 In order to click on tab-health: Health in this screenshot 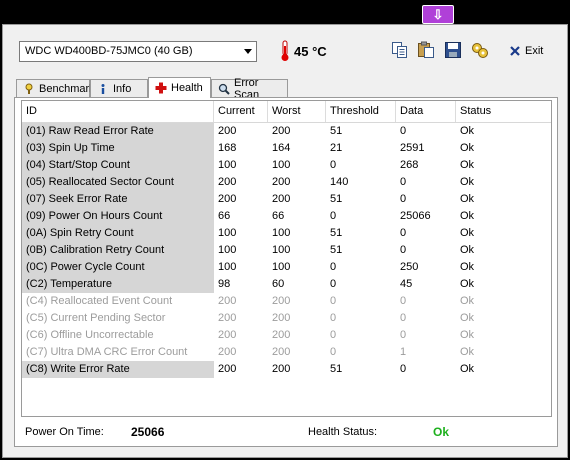, I will do `click(179, 87)`.